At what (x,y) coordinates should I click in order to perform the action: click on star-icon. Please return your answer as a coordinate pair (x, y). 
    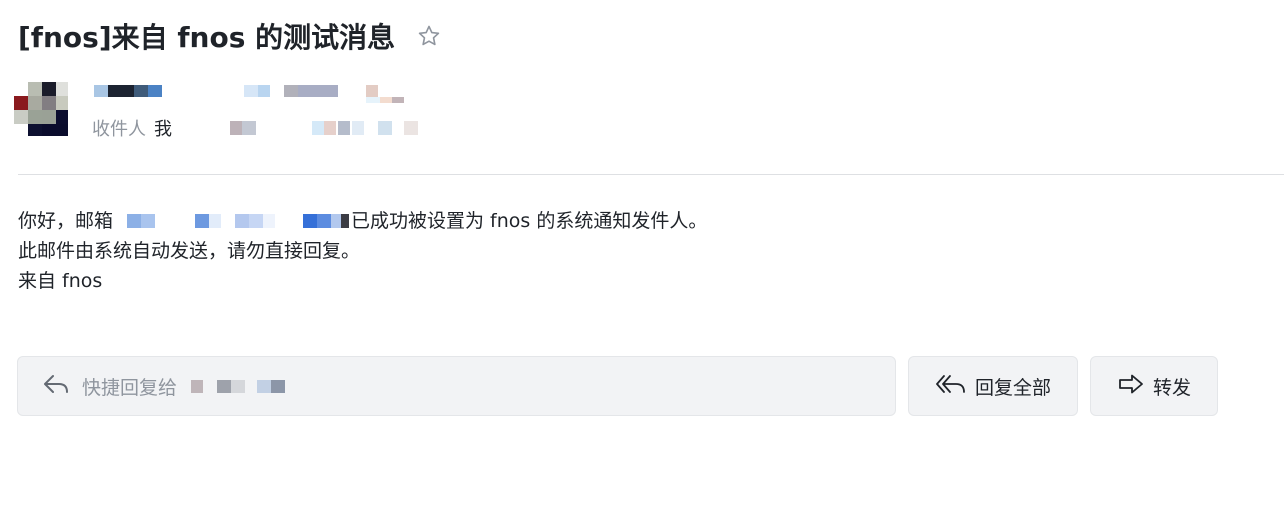
    Looking at the image, I should click on (429, 36).